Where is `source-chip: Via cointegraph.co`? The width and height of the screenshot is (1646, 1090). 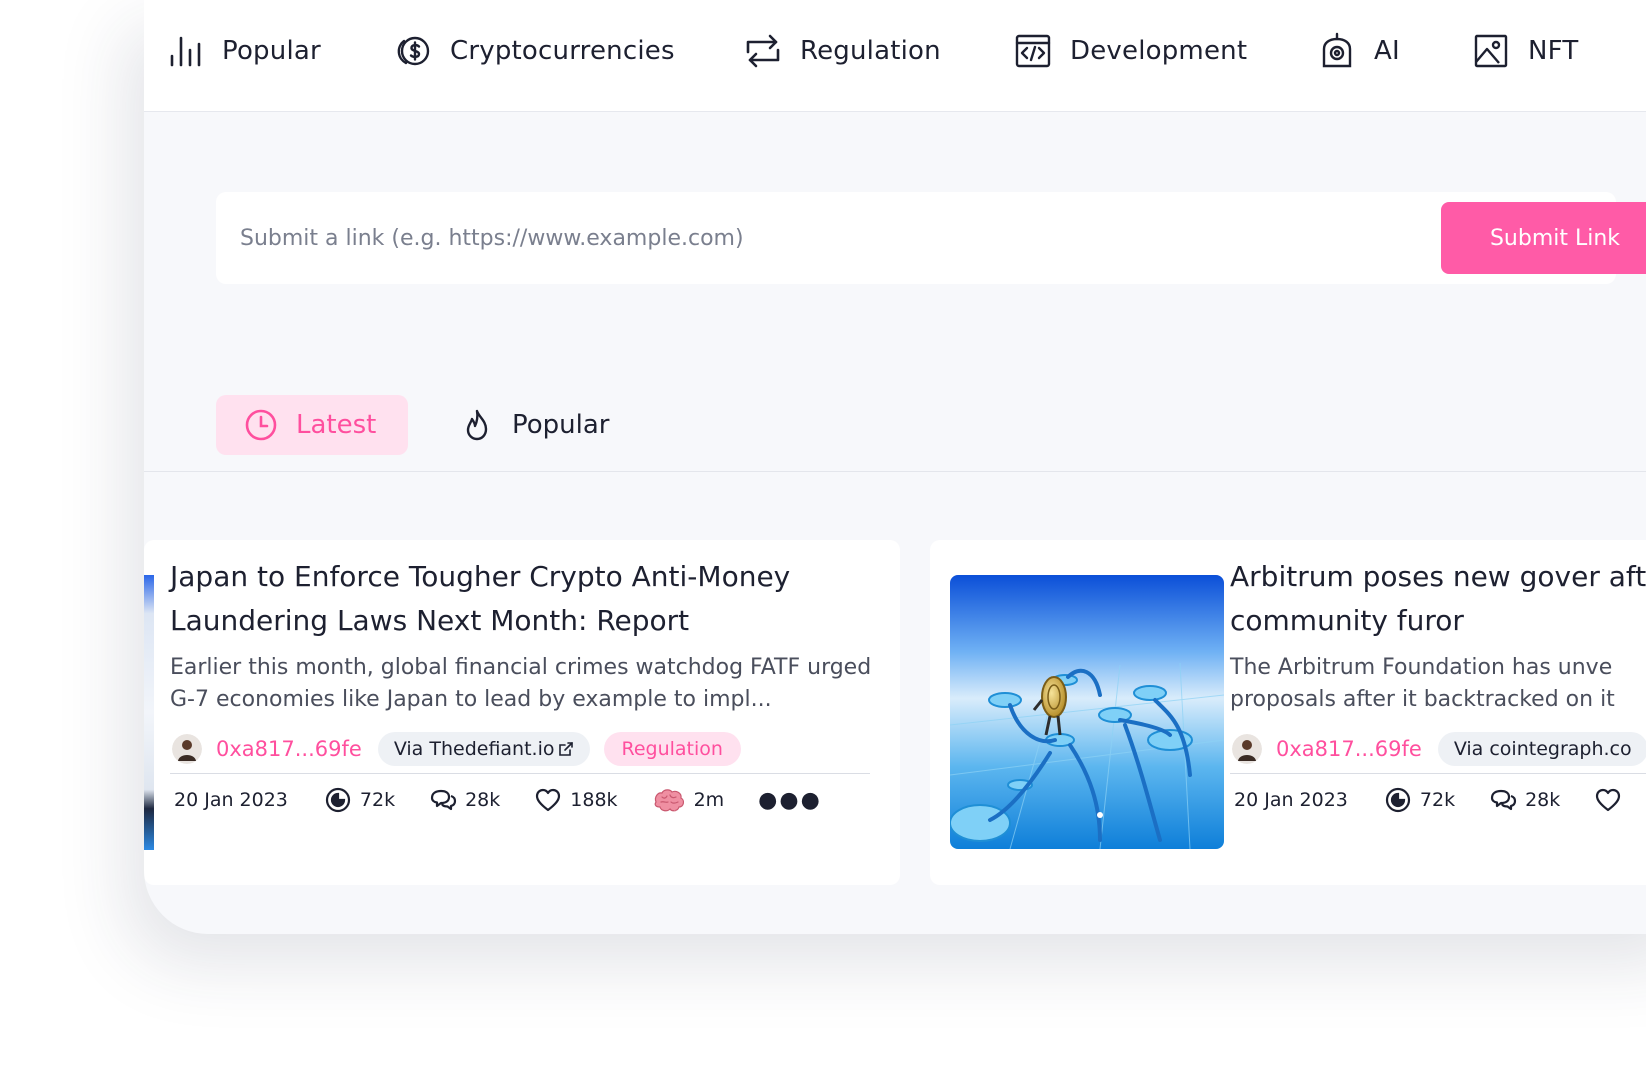
source-chip: Via cointegraph.co is located at coordinates (1541, 749).